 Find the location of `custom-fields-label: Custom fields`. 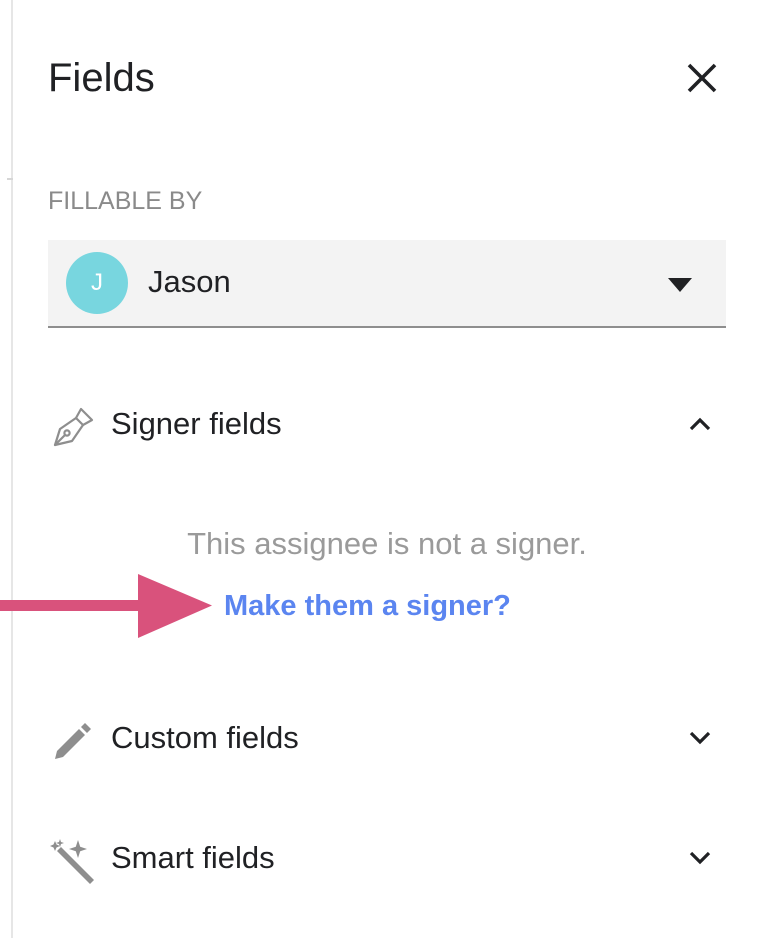

custom-fields-label: Custom fields is located at coordinates (205, 737).